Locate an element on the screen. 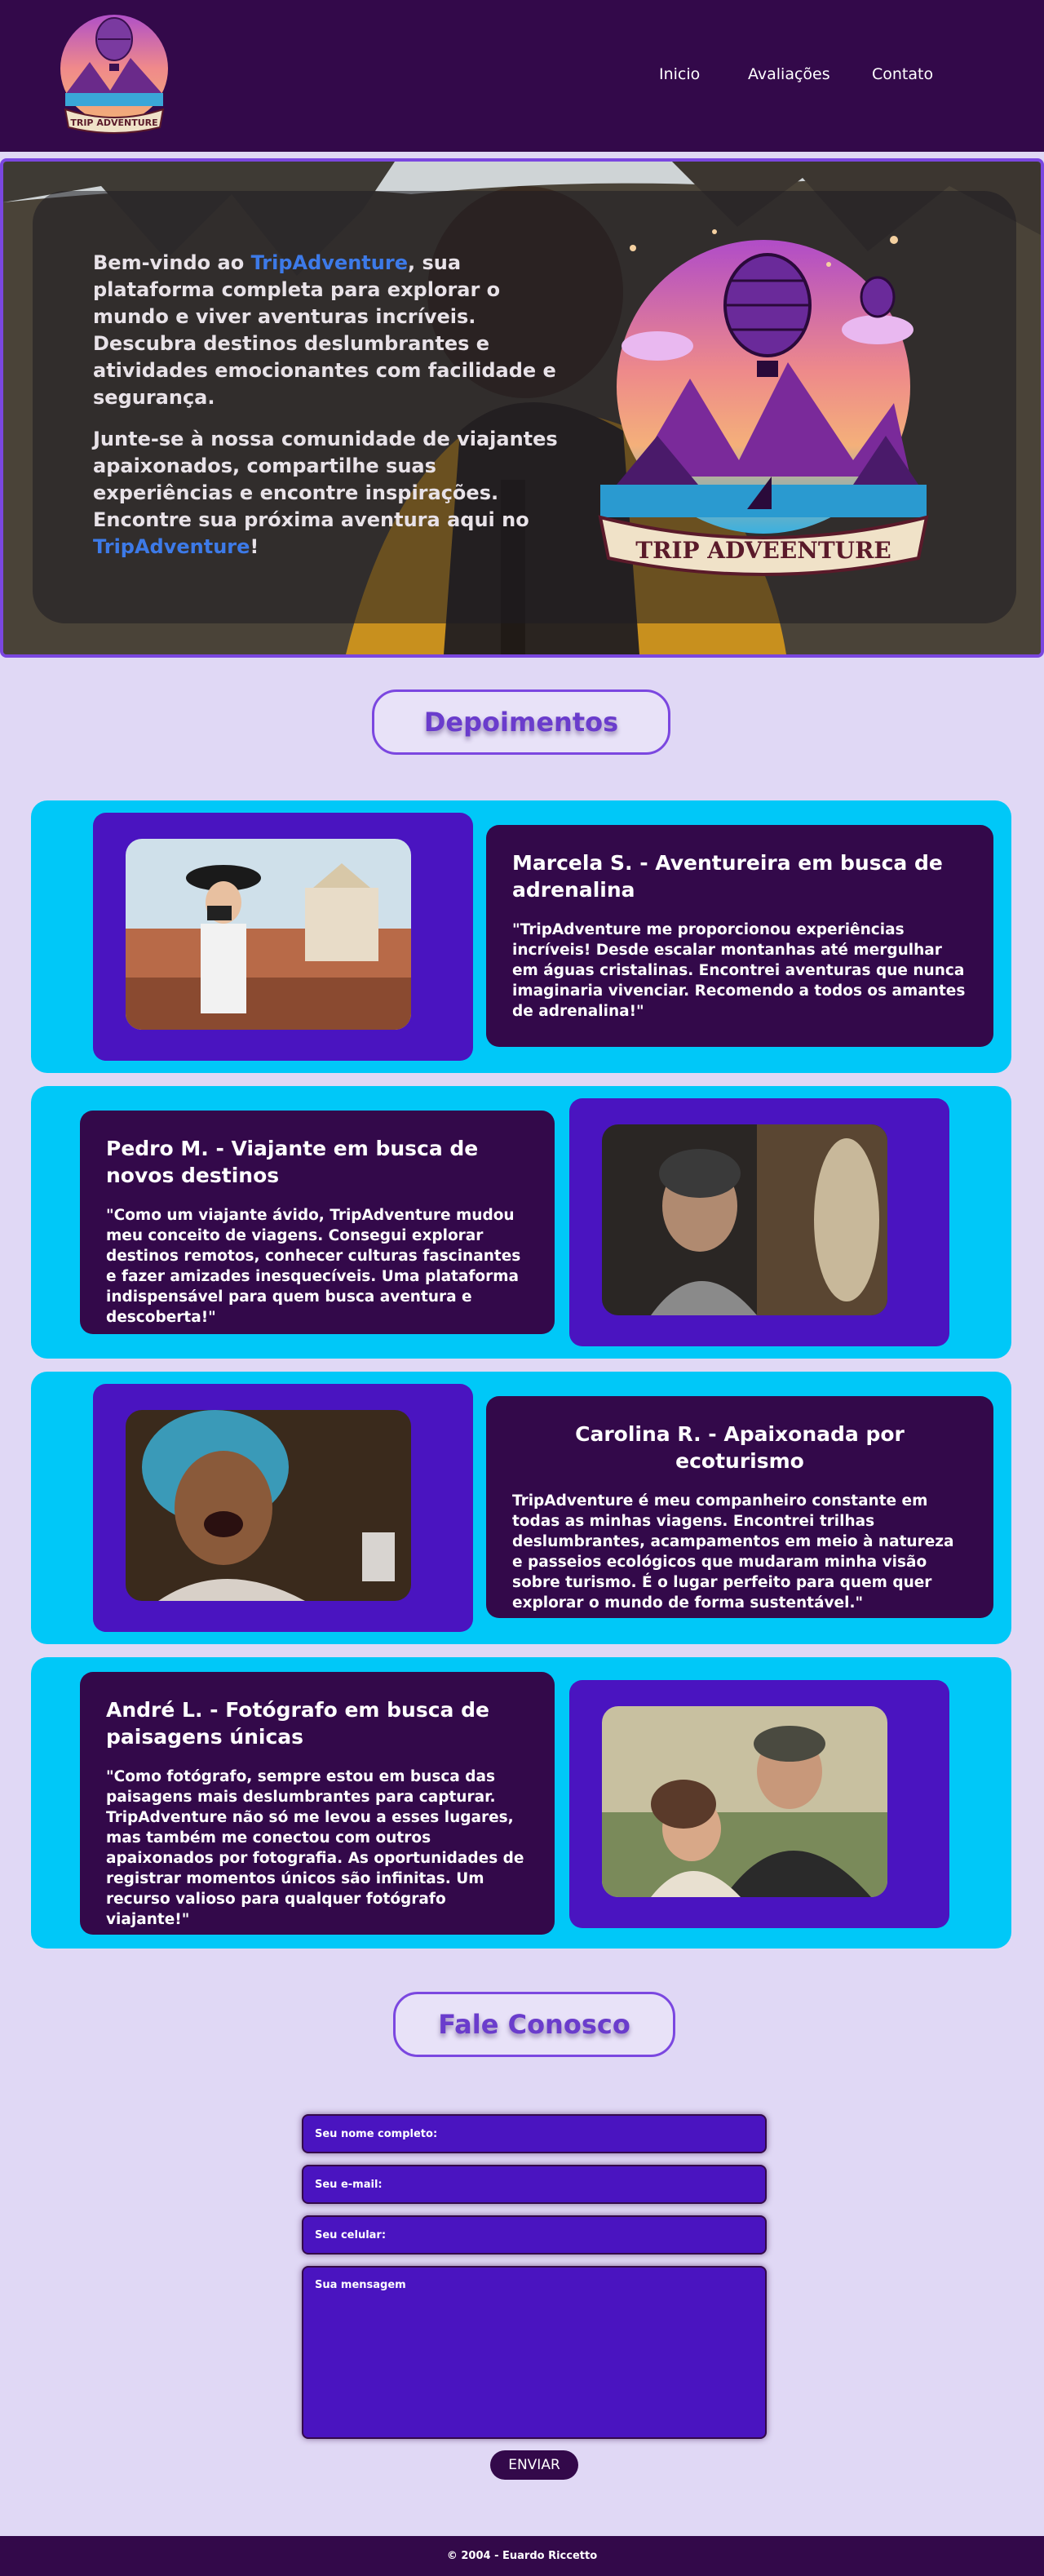 The width and height of the screenshot is (1044, 2576). hero-art-banner-text: TRIP ADVEENTURE is located at coordinates (763, 550).